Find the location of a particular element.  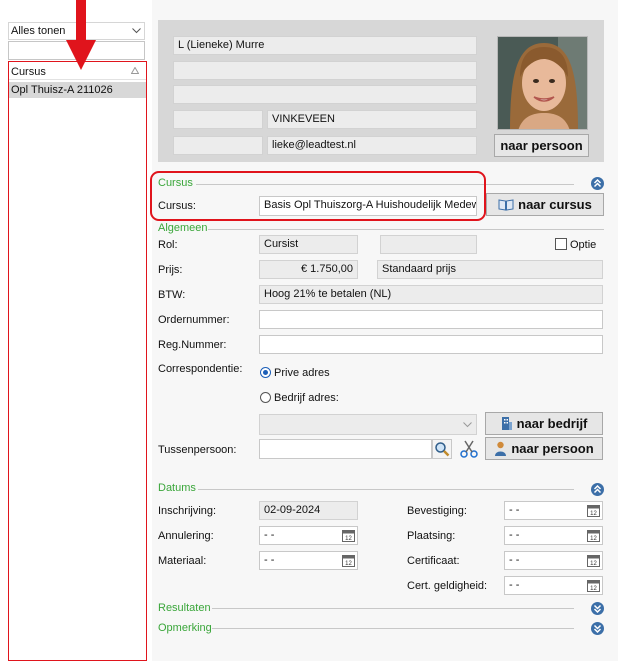

person-name-field: L (Lieneke) Murre is located at coordinates (325, 45).